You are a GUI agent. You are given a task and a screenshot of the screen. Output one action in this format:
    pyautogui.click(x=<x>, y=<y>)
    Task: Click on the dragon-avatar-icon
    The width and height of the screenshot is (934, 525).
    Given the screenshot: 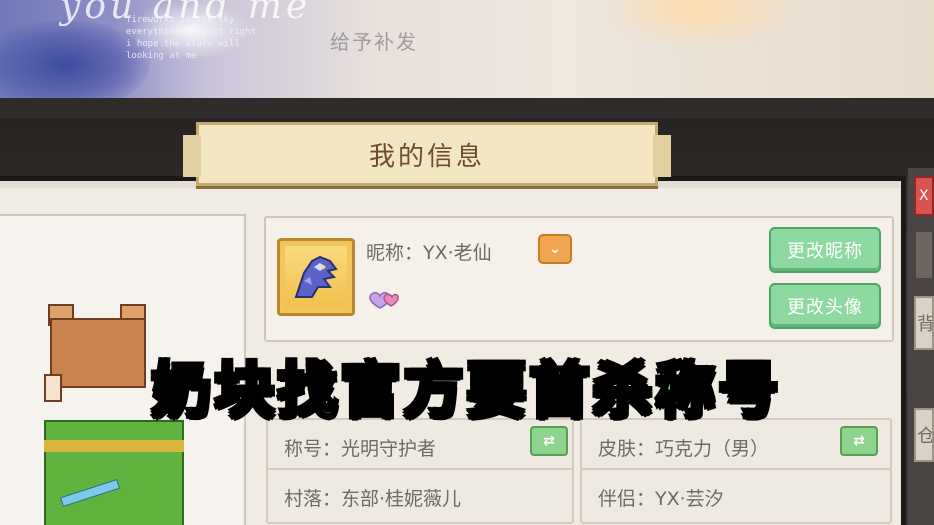 What is the action you would take?
    pyautogui.click(x=316, y=276)
    